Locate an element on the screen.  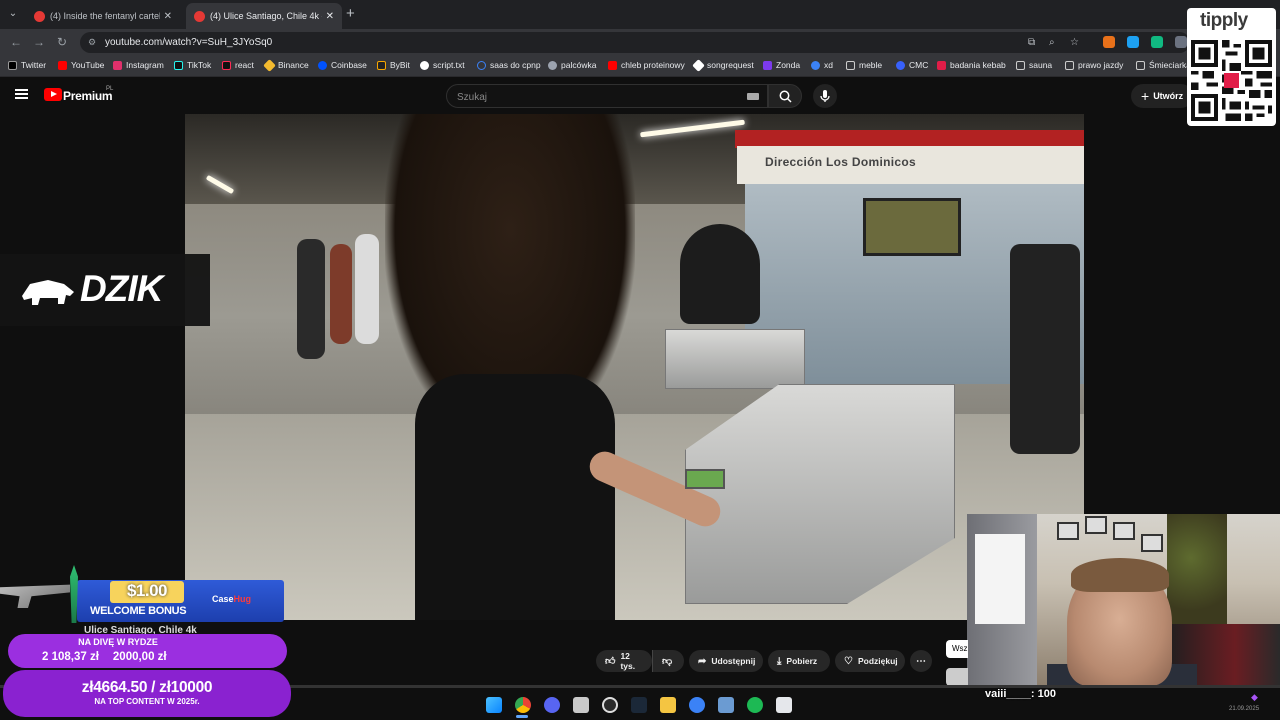
boar-icon is located at coordinates (48, 292).